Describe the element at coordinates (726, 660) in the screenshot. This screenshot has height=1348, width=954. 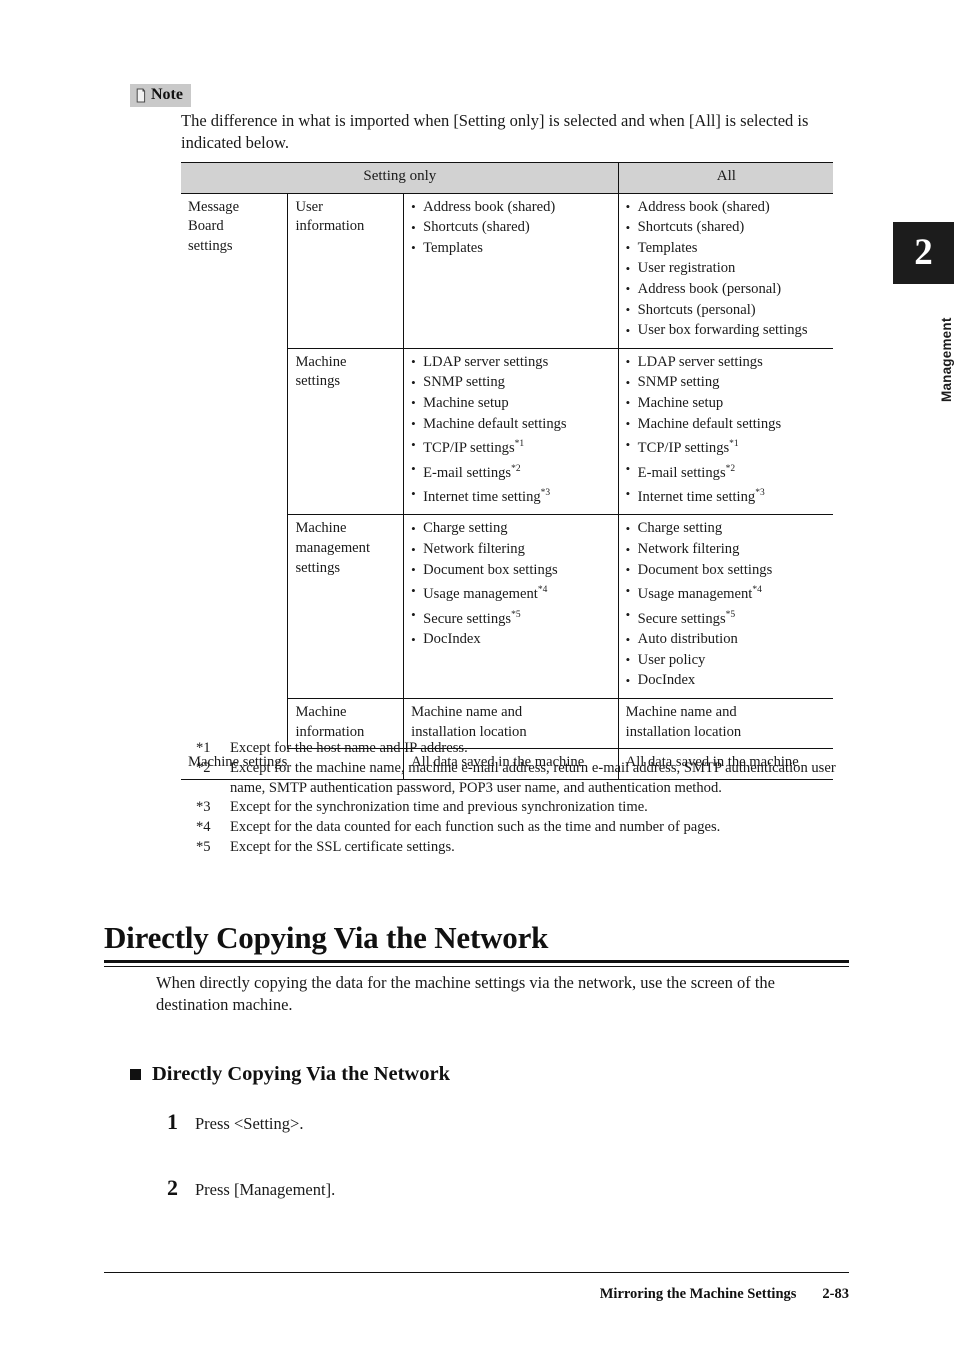
I see `list-item: User policy` at that location.